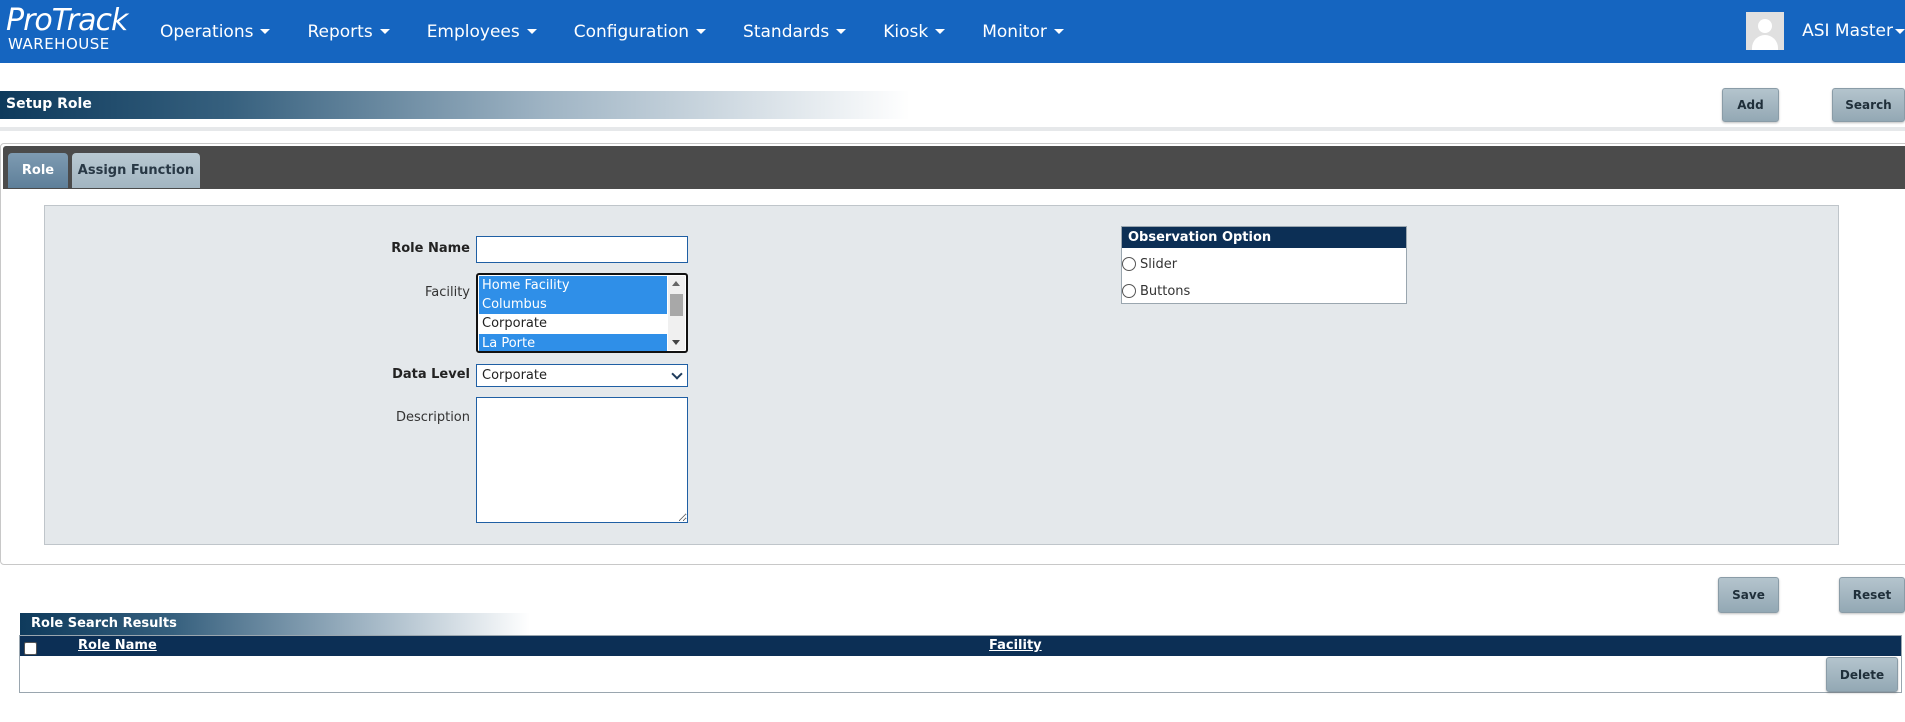 Image resolution: width=1905 pixels, height=722 pixels. What do you see at coordinates (960, 664) in the screenshot?
I see `results-table: Role Name Facility Delete` at bounding box center [960, 664].